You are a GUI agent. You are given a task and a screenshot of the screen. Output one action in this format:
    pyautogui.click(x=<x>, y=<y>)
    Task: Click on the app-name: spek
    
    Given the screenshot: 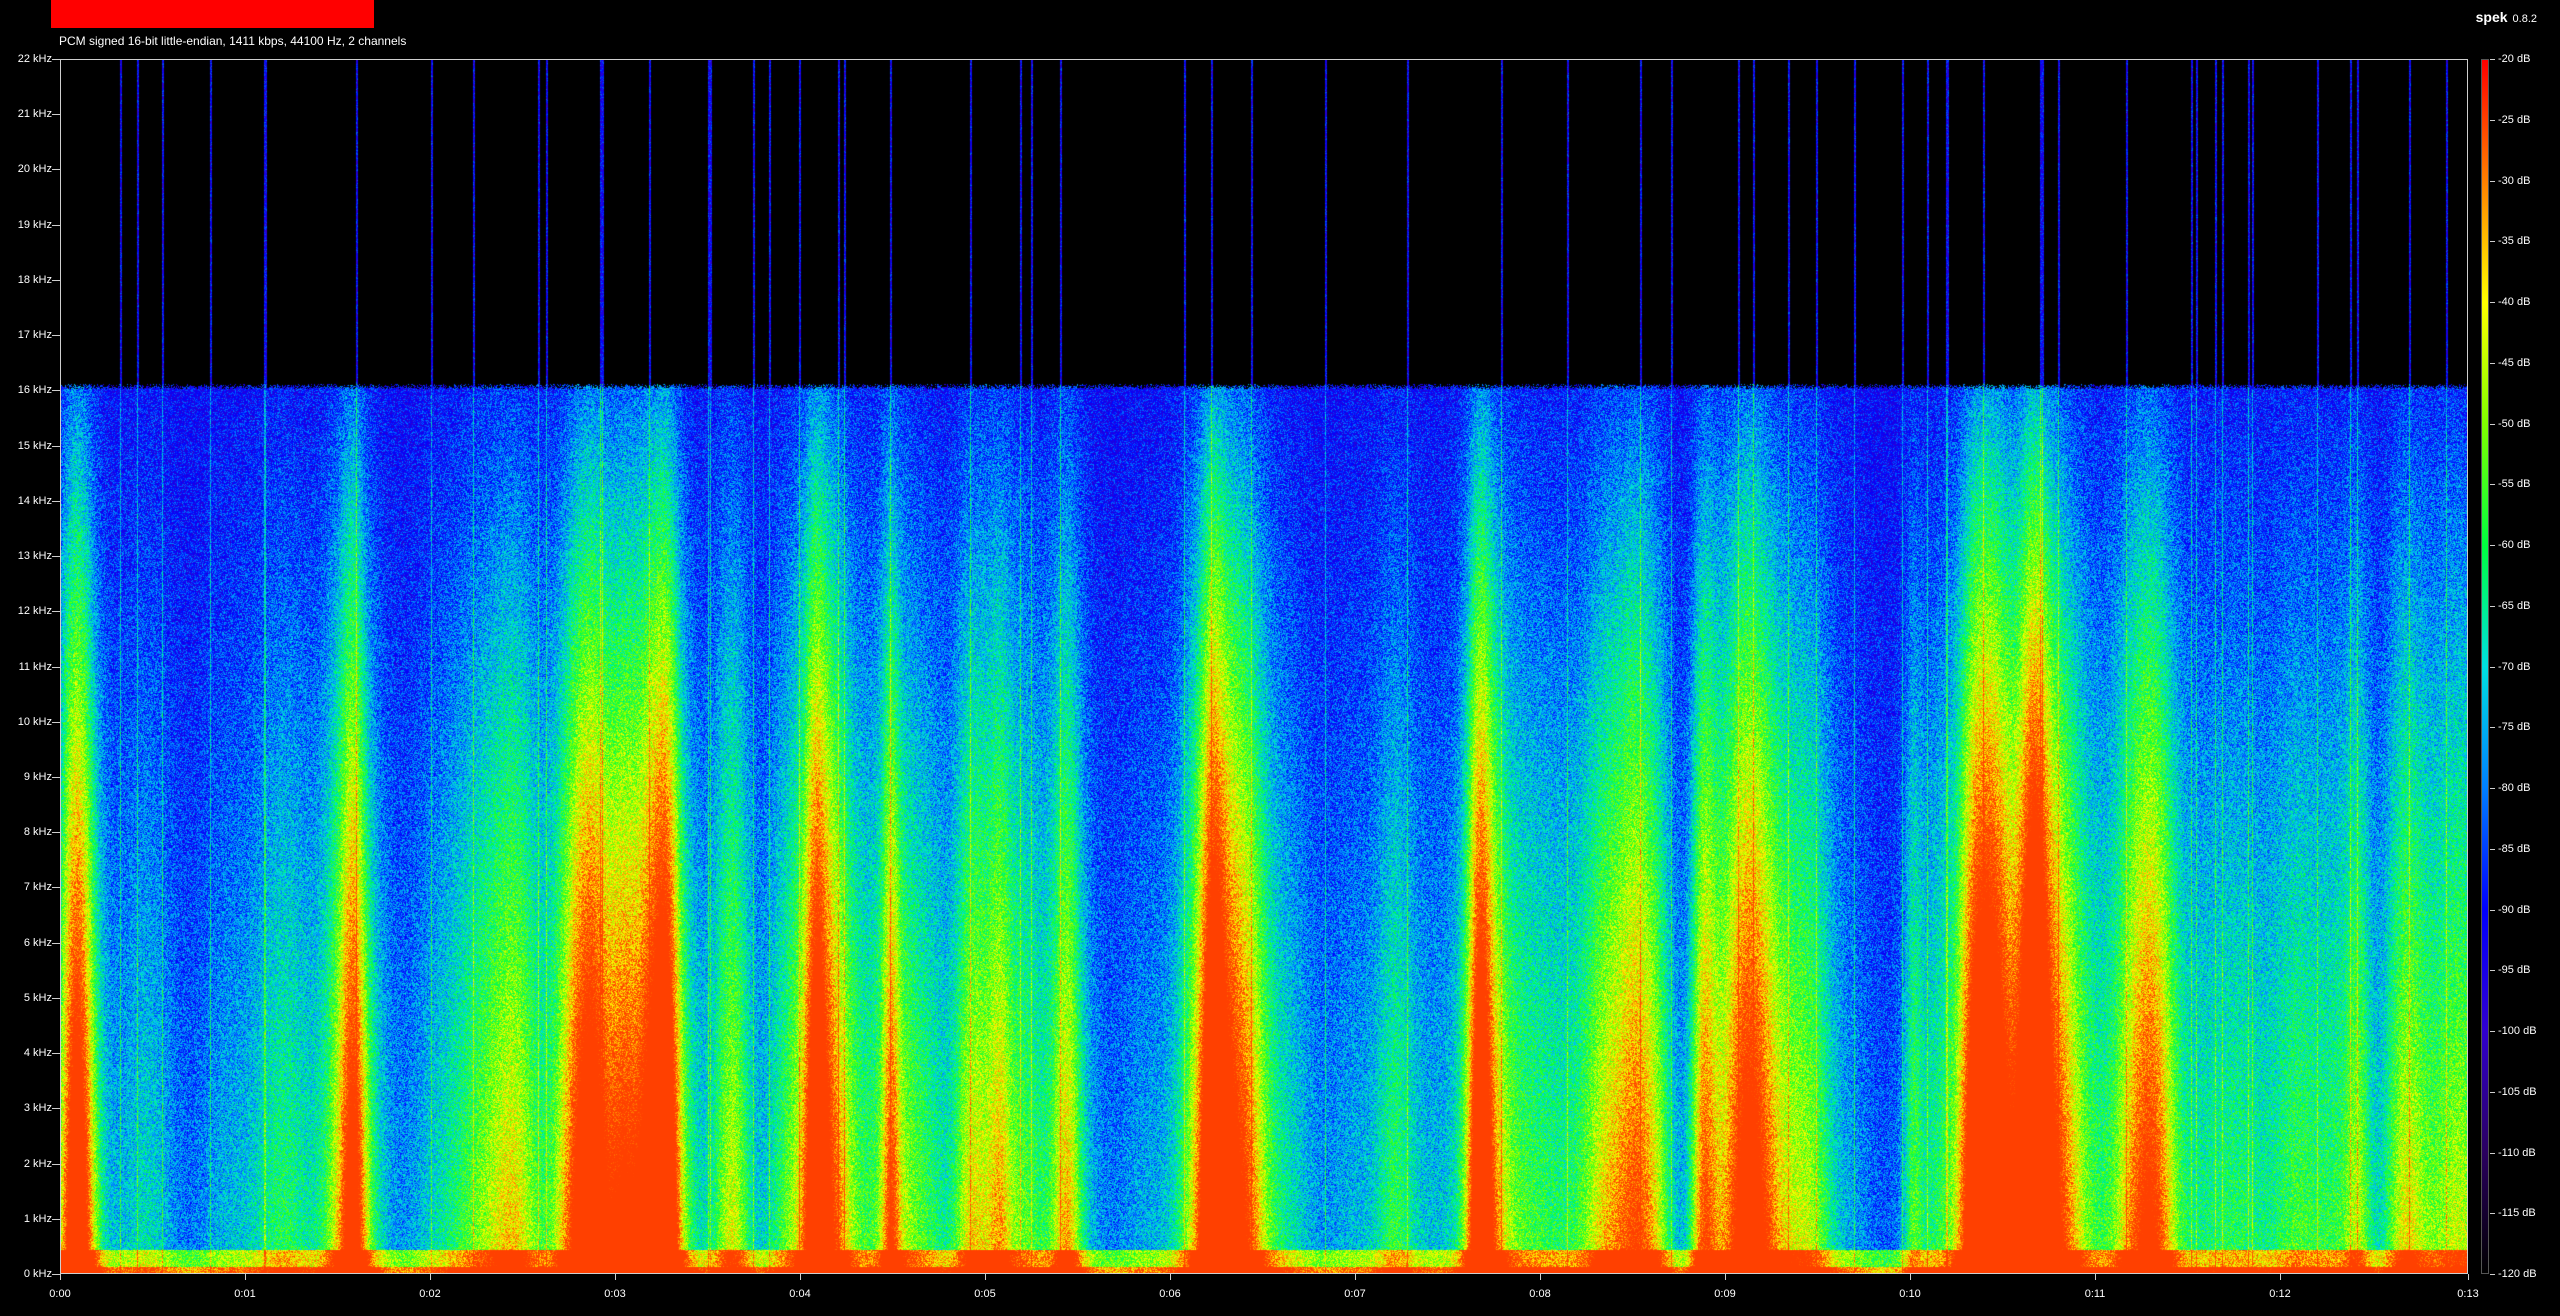 What is the action you would take?
    pyautogui.click(x=2491, y=17)
    